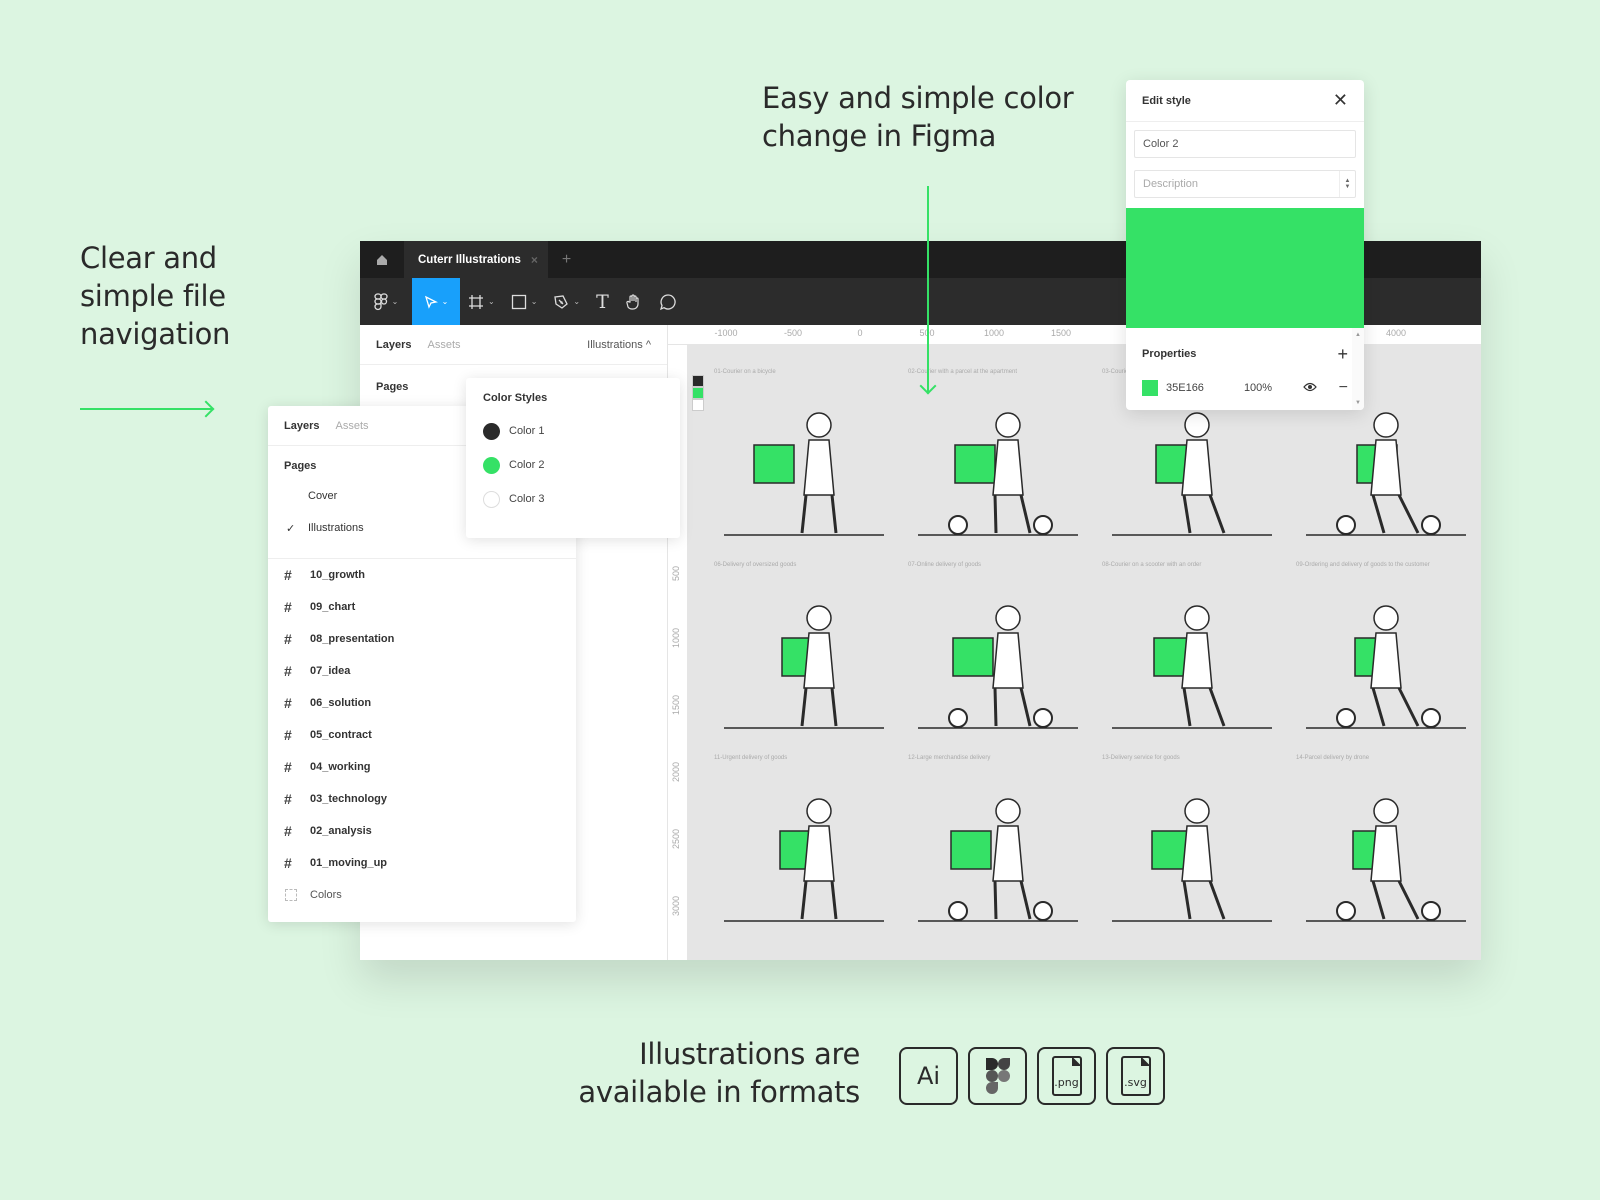 The image size is (1600, 1200). What do you see at coordinates (1347, 184) in the screenshot?
I see `resize-stepper: ▲ ▼` at bounding box center [1347, 184].